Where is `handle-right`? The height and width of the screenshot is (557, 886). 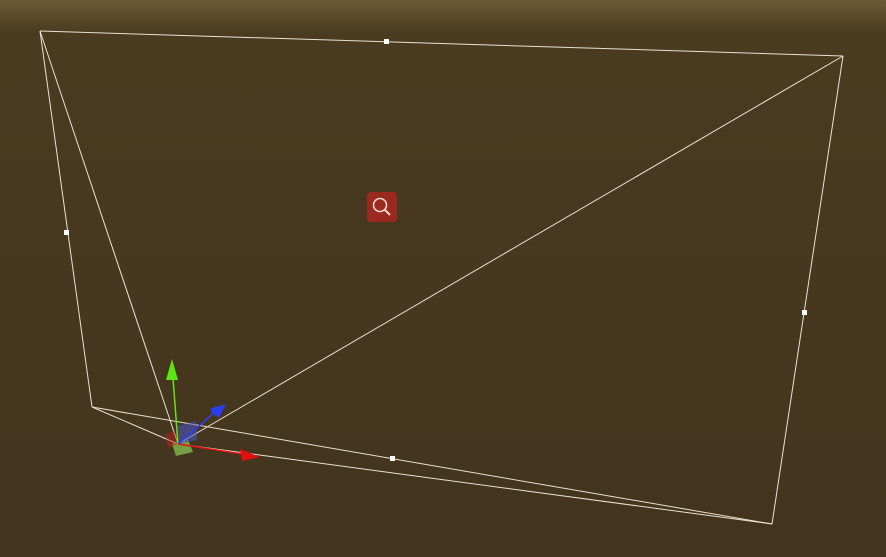
handle-right is located at coordinates (804, 312).